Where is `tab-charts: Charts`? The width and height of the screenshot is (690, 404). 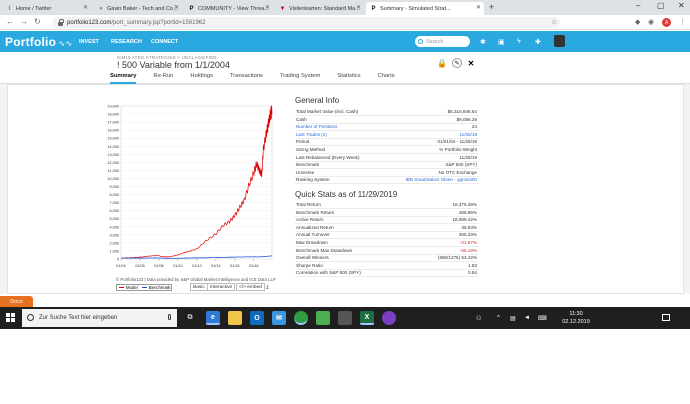
tab-charts: Charts is located at coordinates (386, 78).